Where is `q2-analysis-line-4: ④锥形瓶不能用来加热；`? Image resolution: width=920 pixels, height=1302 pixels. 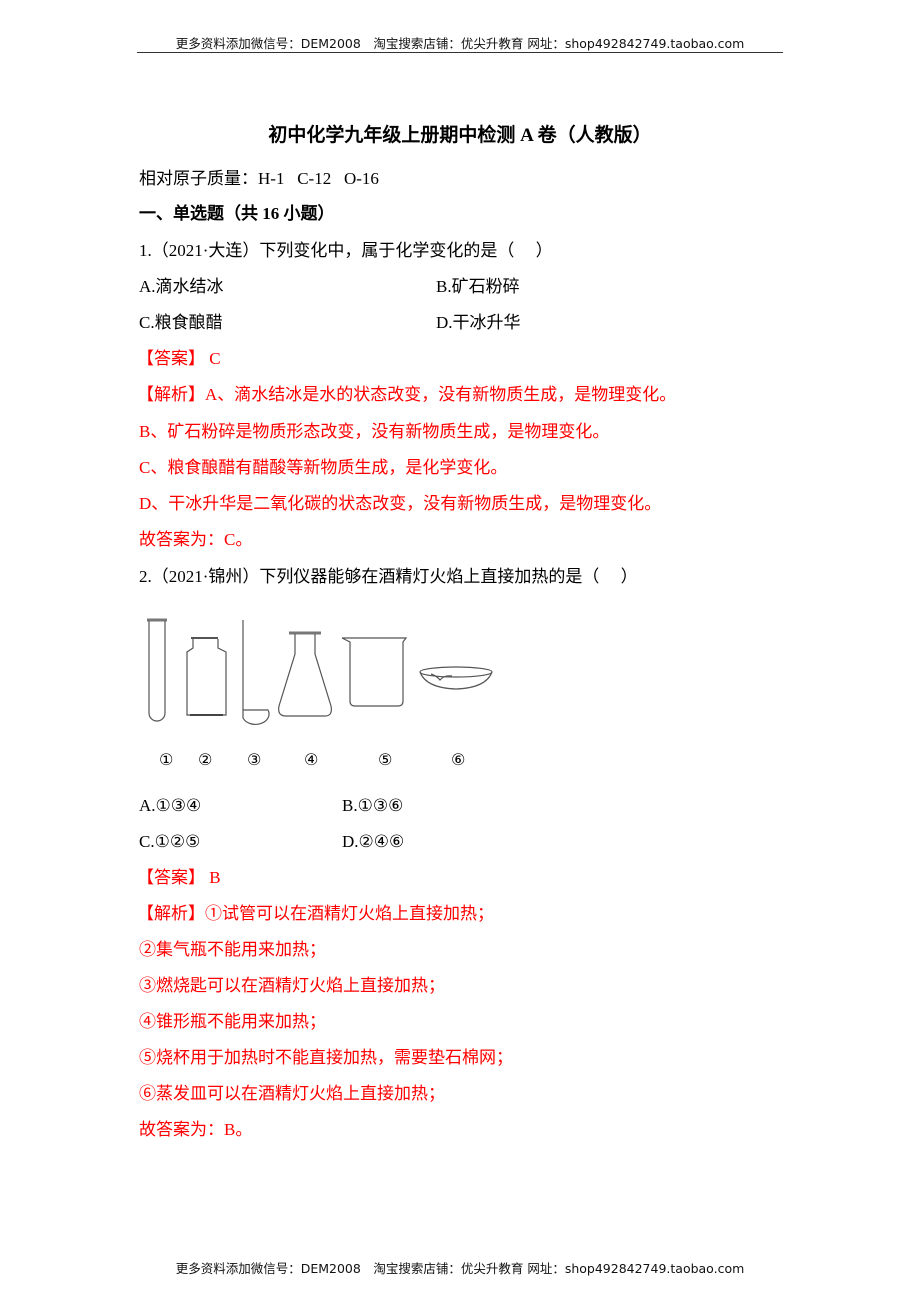 q2-analysis-line-4: ④锥形瓶不能用来加热； is located at coordinates (232, 1021).